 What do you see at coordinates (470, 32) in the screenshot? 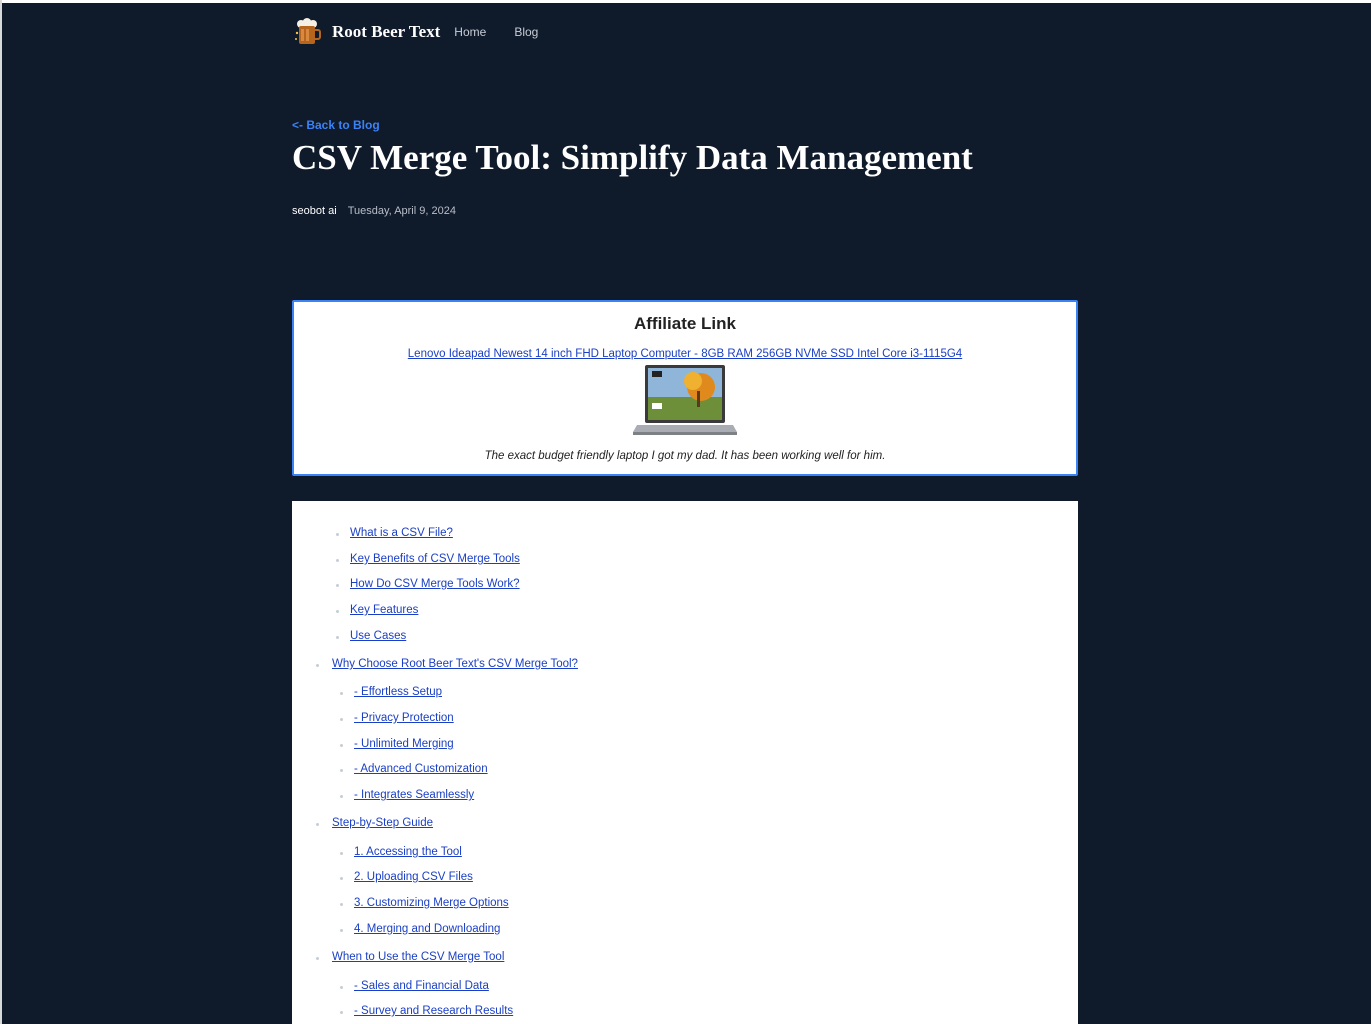
I see `nav-home-link: Home` at bounding box center [470, 32].